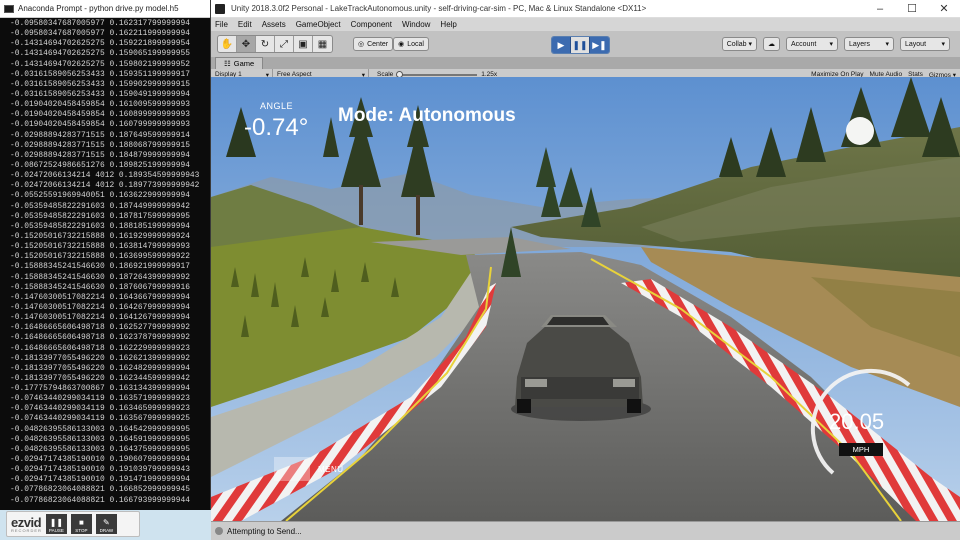 The height and width of the screenshot is (540, 960). I want to click on console-line: -0.02988894283771515 0.184879999999994, so click(100, 155).